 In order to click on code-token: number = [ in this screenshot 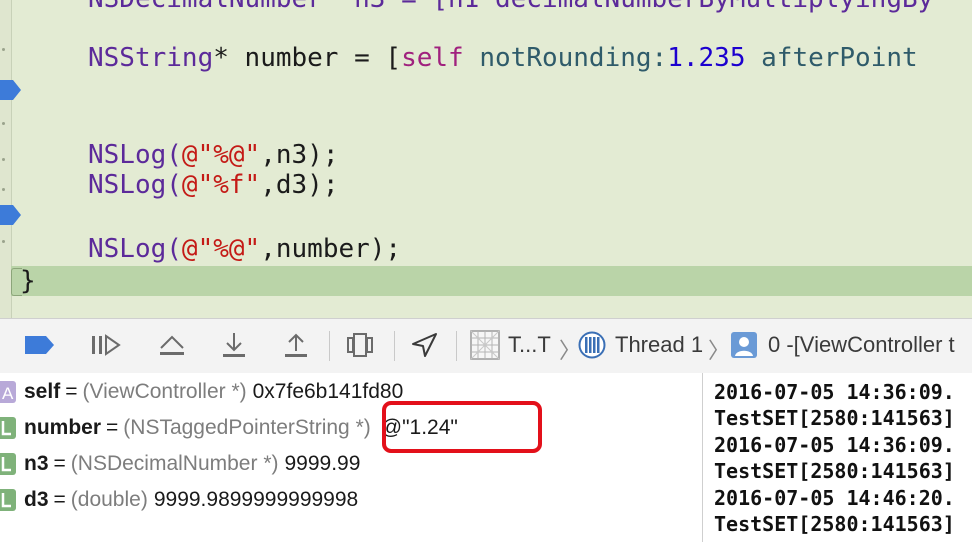, I will do `click(315, 58)`.